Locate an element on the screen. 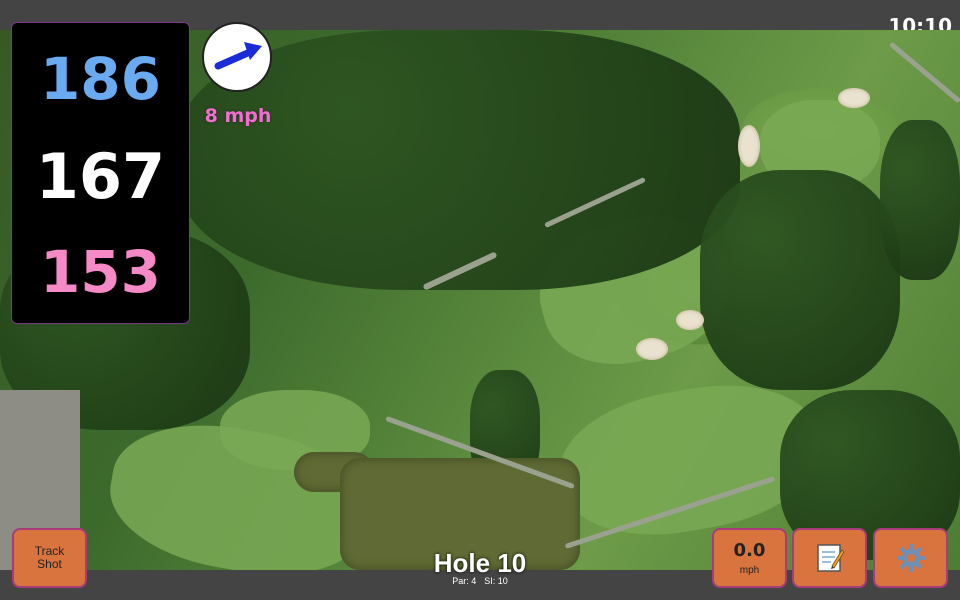 Image resolution: width=960 pixels, height=600 pixels. speed-unit: mph is located at coordinates (749, 570).